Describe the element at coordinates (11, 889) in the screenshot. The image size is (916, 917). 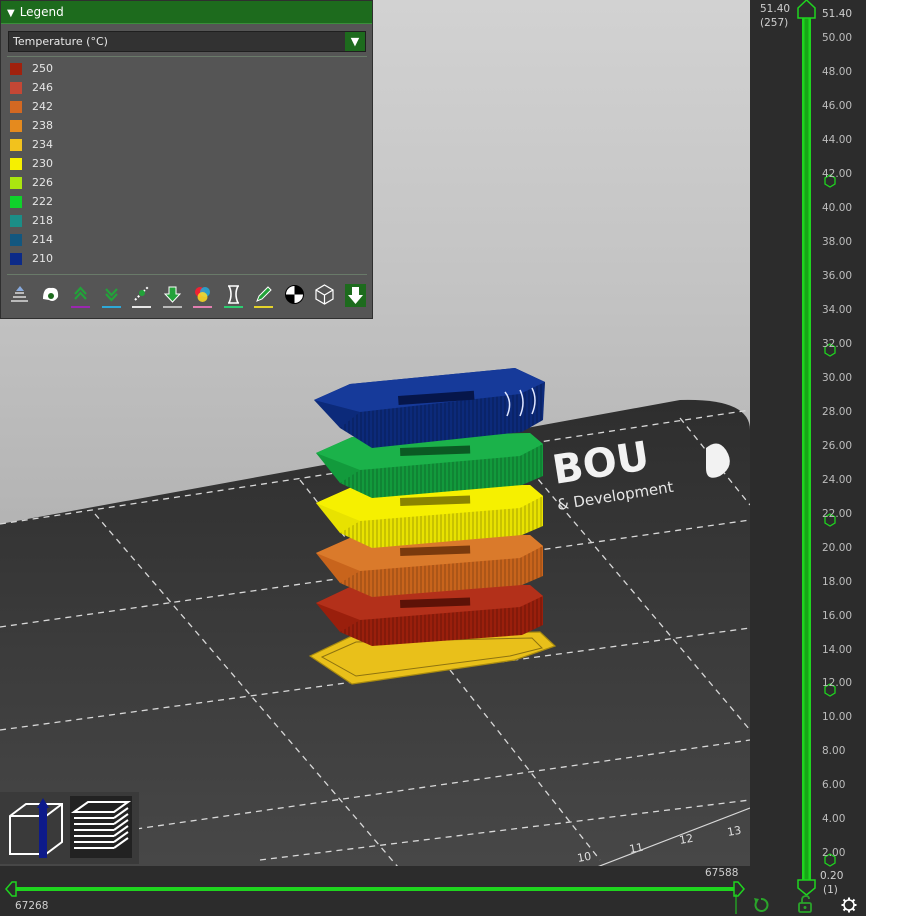
I see `left-thumb-icon` at that location.